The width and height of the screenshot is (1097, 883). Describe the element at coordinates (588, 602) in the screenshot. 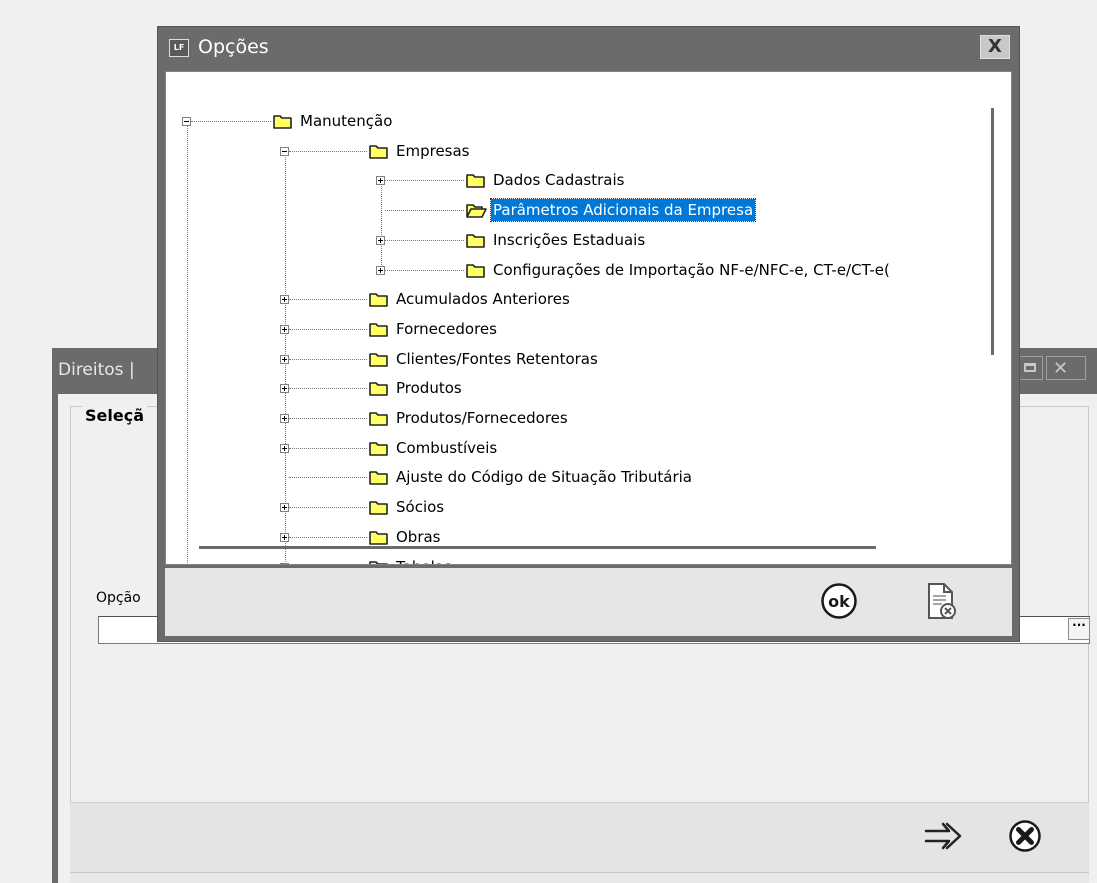

I see `options-dialog-footer: ok` at that location.